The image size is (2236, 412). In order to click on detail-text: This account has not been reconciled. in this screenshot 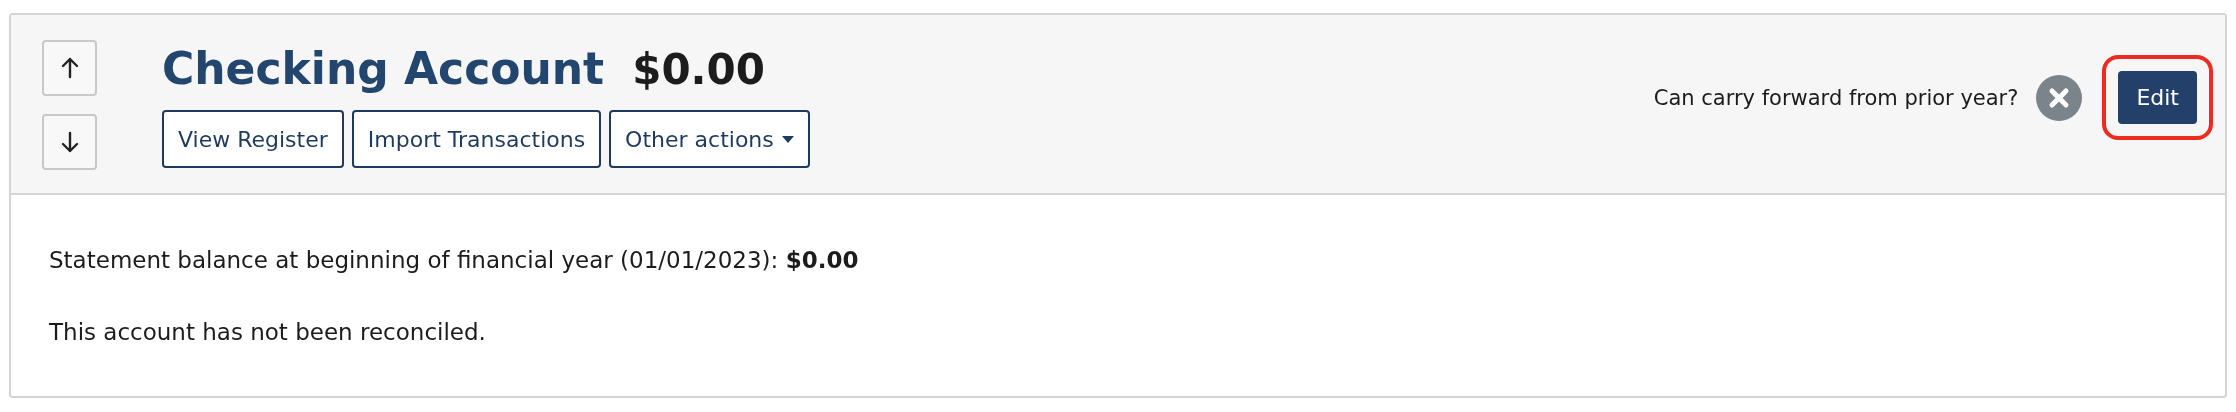, I will do `click(268, 332)`.